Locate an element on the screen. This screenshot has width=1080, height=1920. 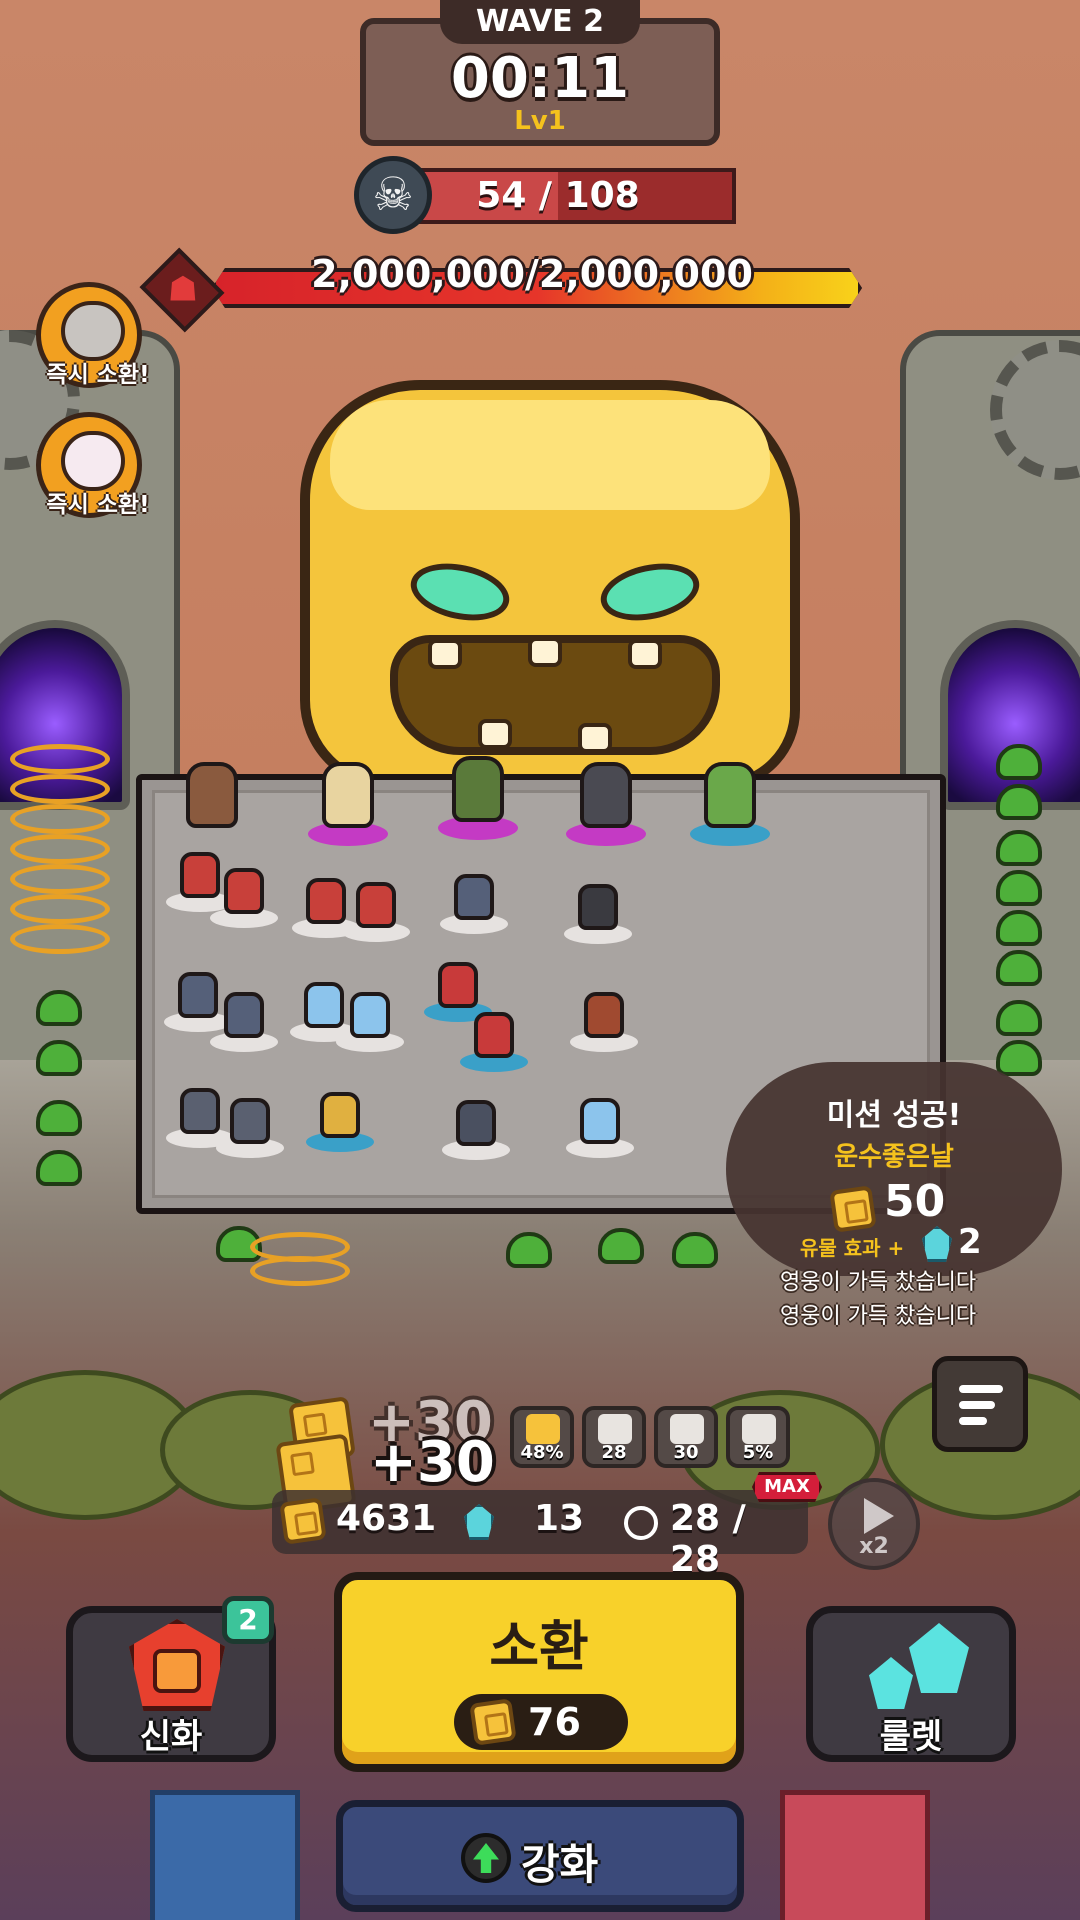
wave-timer: 00:11 is located at coordinates (540, 78).